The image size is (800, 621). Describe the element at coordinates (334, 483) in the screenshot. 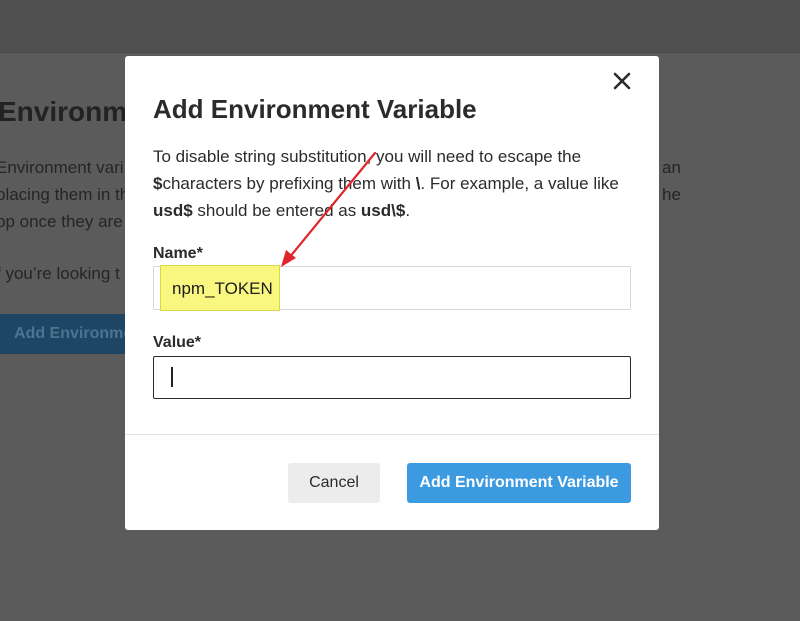

I see `cancel-button: Cancel` at that location.